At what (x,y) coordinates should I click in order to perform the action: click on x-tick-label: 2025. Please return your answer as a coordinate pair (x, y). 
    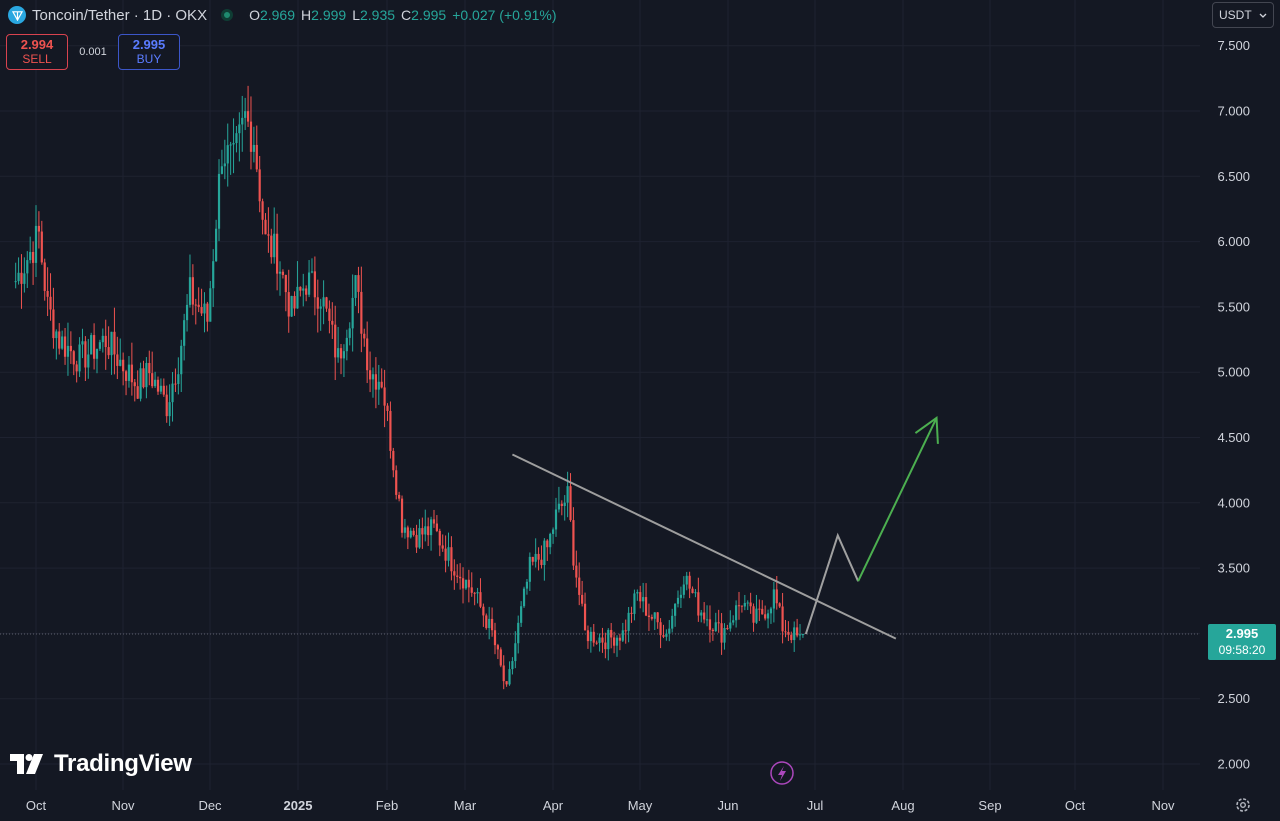
    Looking at the image, I should click on (298, 805).